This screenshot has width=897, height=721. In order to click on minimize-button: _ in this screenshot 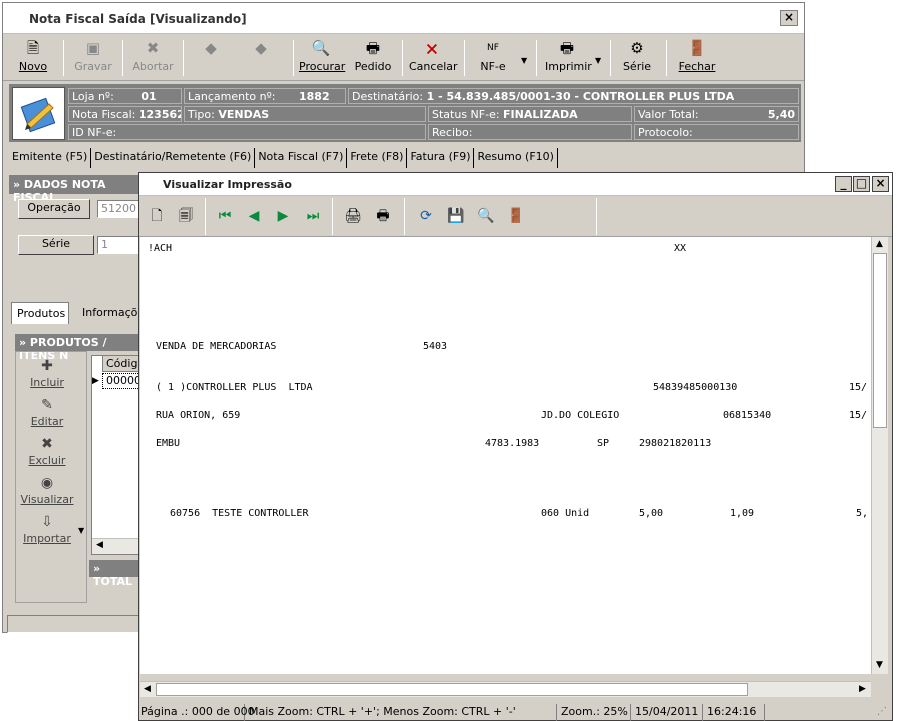, I will do `click(843, 184)`.